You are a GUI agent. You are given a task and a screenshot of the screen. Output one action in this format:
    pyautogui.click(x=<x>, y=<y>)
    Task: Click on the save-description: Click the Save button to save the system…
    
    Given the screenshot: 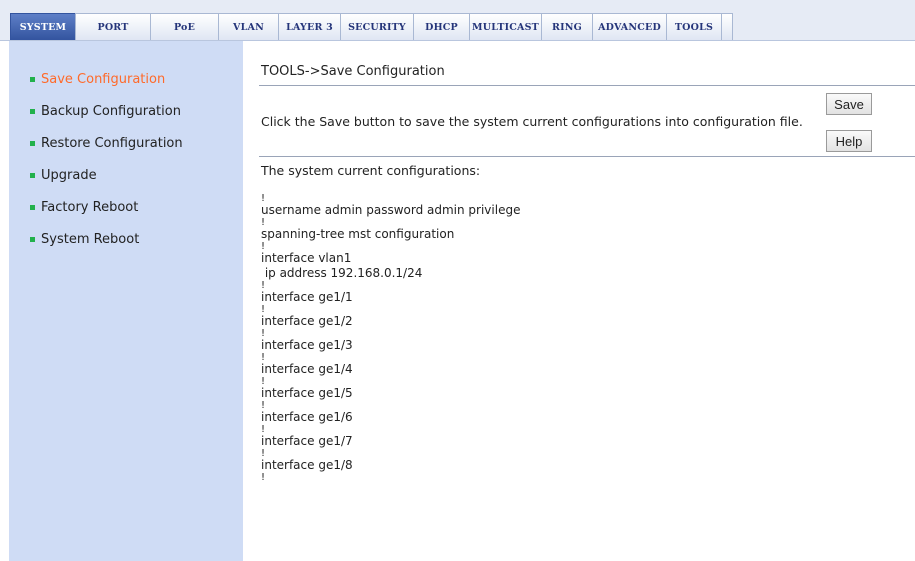 What is the action you would take?
    pyautogui.click(x=532, y=121)
    